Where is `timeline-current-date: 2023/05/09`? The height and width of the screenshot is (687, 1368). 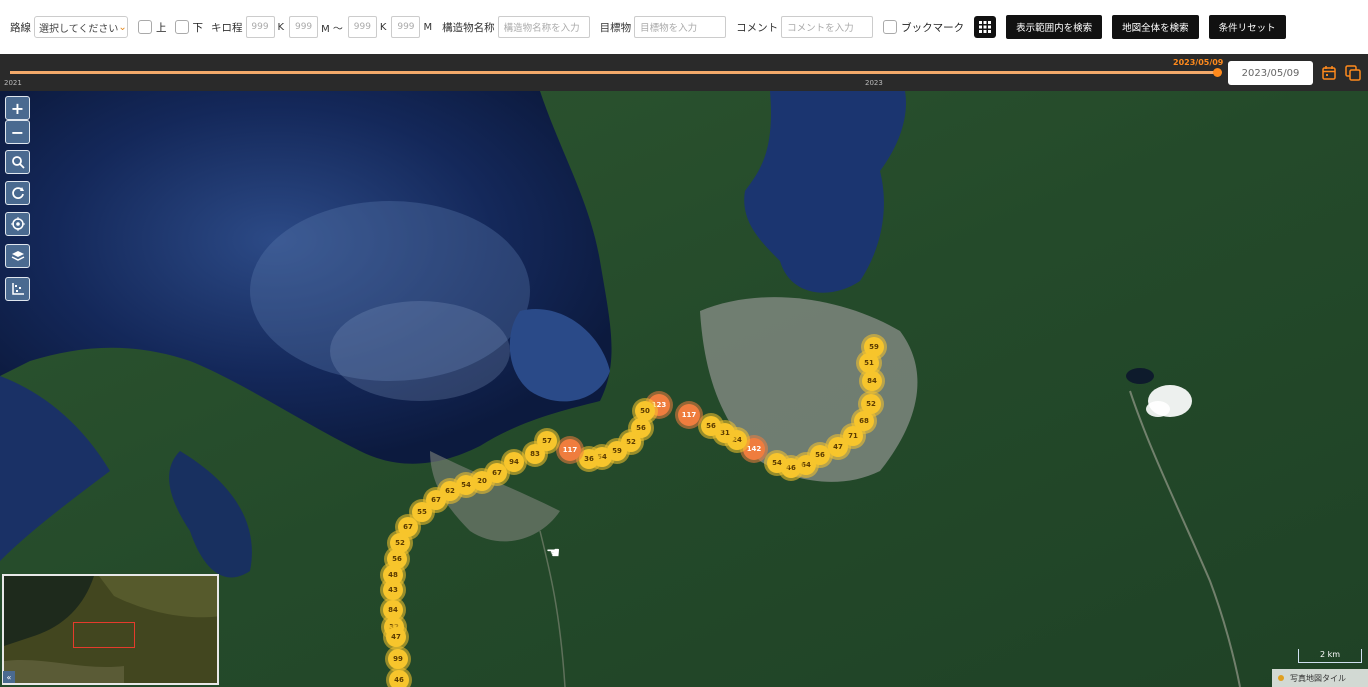
timeline-current-date: 2023/05/09 is located at coordinates (1198, 62).